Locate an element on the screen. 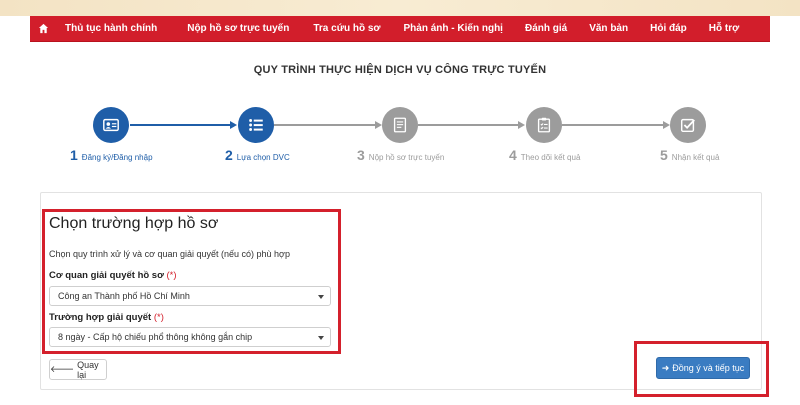 The width and height of the screenshot is (800, 405). agency-label-text: Cơ quan giải quyết hồ sơ is located at coordinates (106, 275).